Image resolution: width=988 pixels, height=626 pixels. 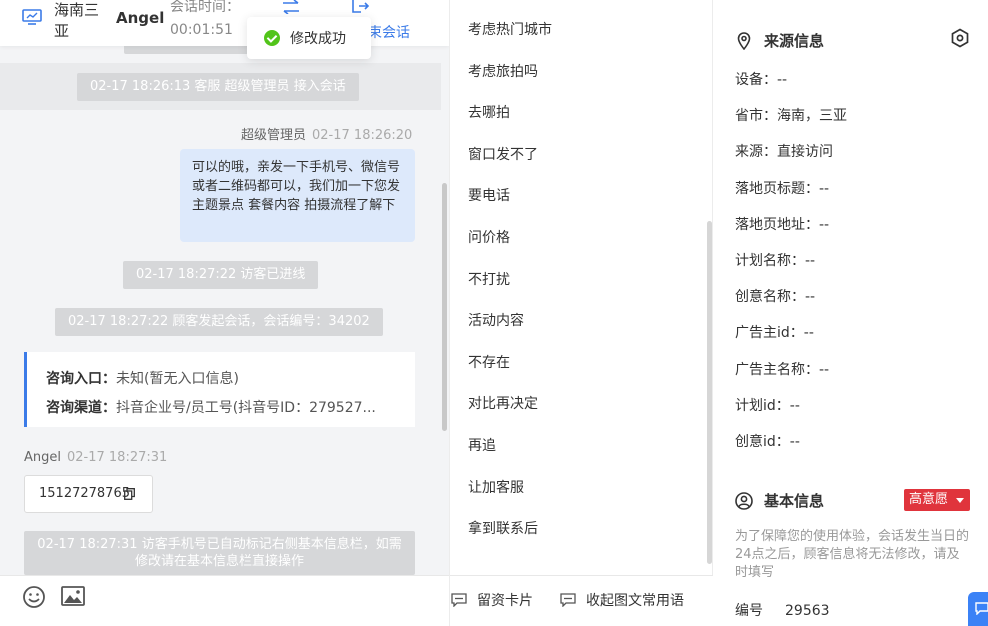 I want to click on source-info-title: 来源信息, so click(x=779, y=40).